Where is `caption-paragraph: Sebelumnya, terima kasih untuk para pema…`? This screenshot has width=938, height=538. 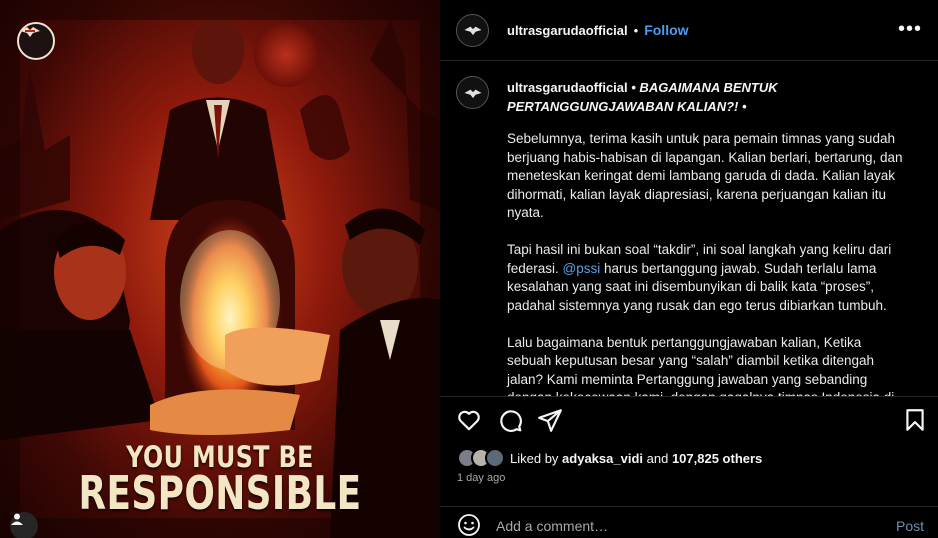 caption-paragraph: Sebelumnya, terima kasih untuk para pema… is located at coordinates (705, 175).